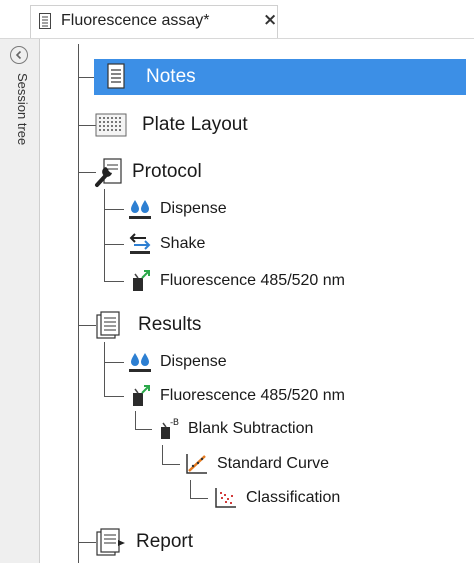  Describe the element at coordinates (165, 541) in the screenshot. I see `tree-item-label: Report` at that location.